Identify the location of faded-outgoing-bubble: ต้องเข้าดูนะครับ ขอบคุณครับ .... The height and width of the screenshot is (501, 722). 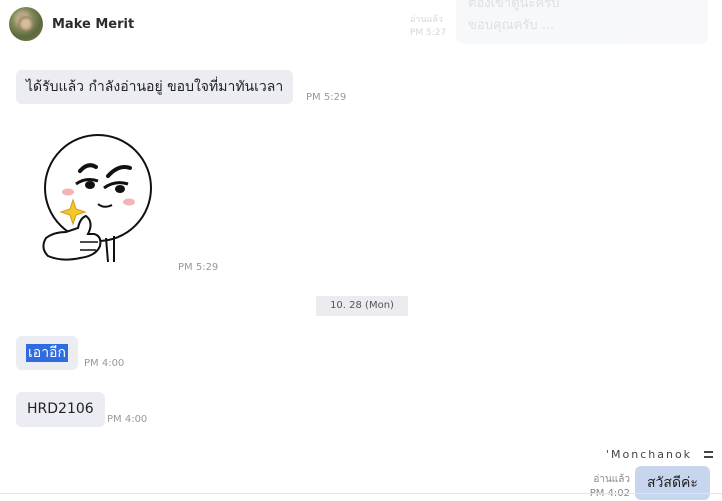
(582, 22).